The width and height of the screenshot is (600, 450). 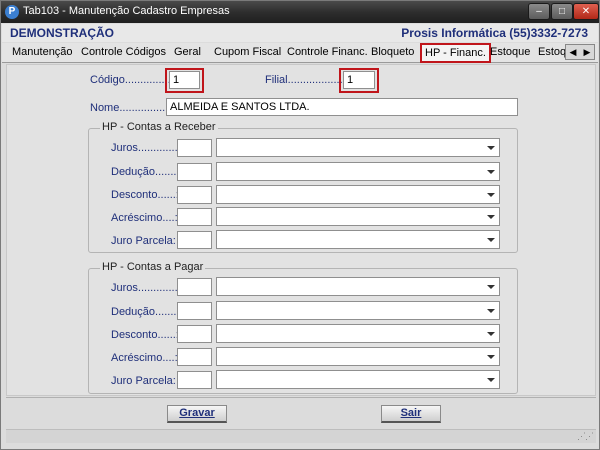 What do you see at coordinates (301, 436) in the screenshot?
I see `status-bar: ⋰⋰` at bounding box center [301, 436].